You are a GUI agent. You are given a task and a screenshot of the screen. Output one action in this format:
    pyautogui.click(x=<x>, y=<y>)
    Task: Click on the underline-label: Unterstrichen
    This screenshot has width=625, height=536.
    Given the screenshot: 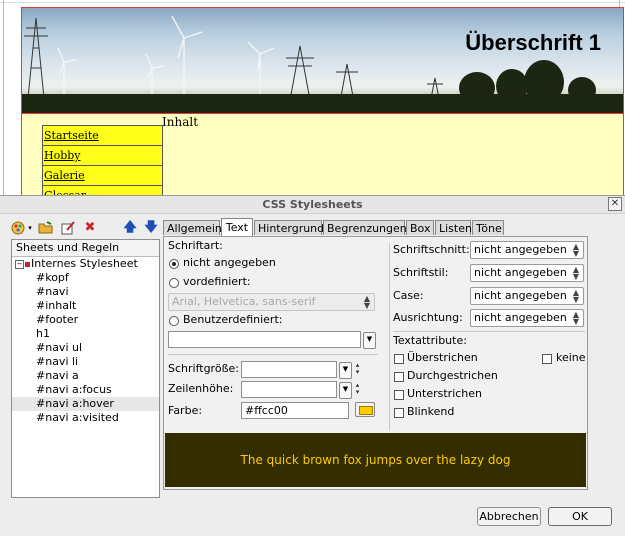 What is the action you would take?
    pyautogui.click(x=444, y=393)
    